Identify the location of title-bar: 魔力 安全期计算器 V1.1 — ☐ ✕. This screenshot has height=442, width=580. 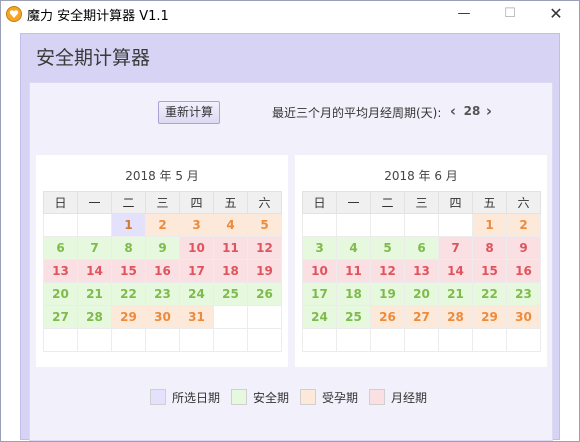
(290, 14).